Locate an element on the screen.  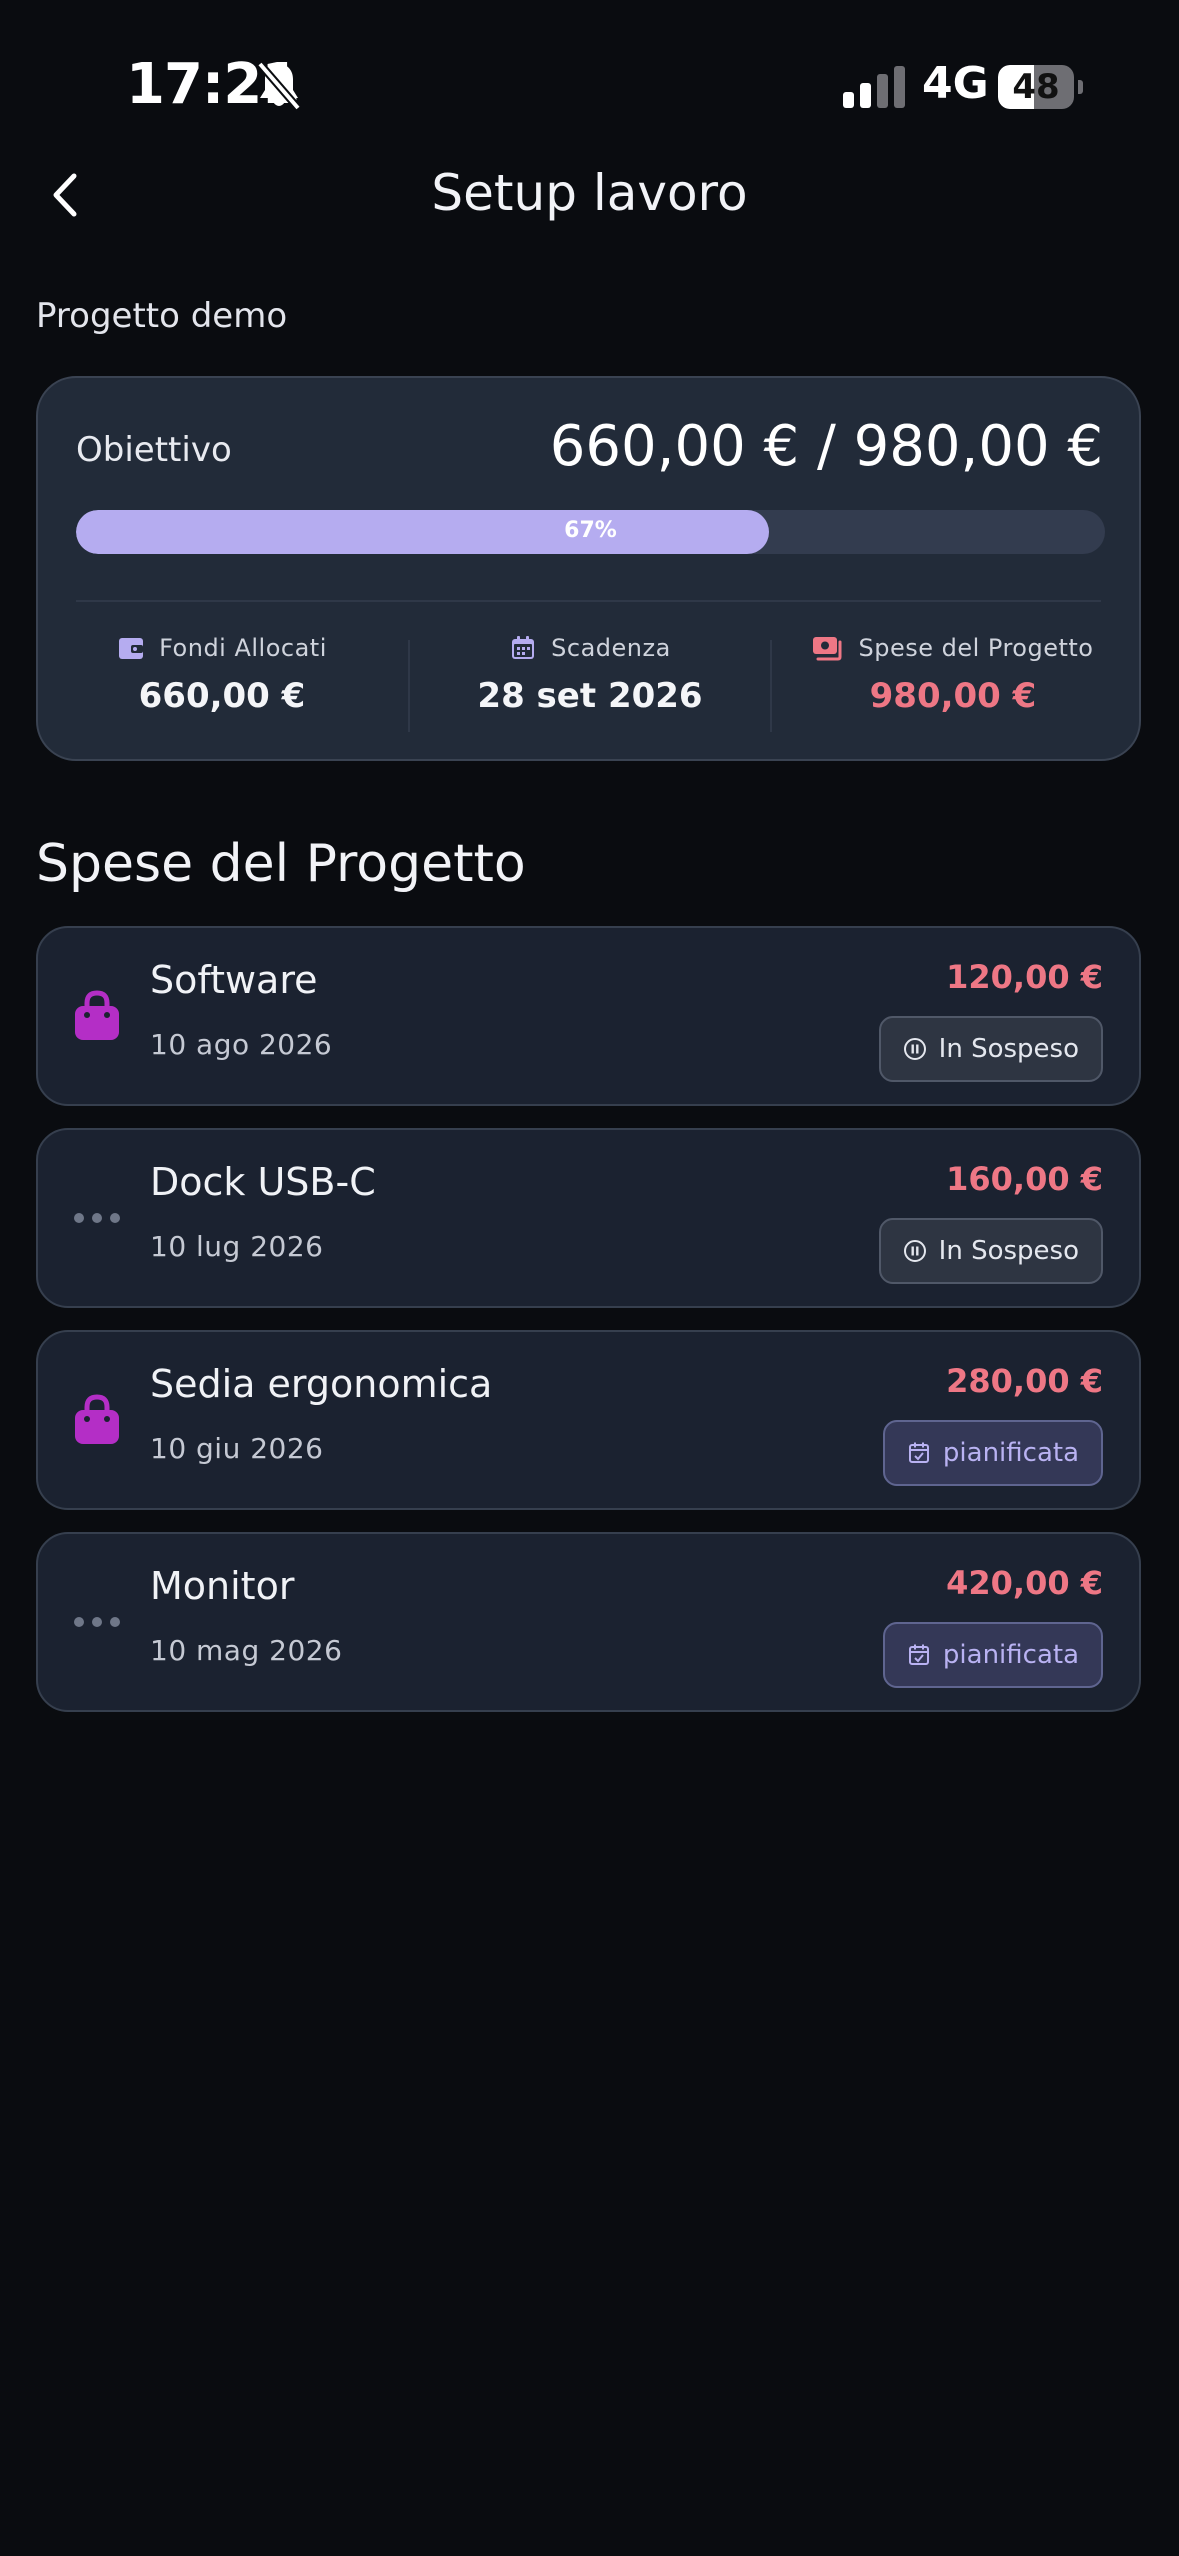
expense-date: 10 ago 2026 is located at coordinates (241, 1044).